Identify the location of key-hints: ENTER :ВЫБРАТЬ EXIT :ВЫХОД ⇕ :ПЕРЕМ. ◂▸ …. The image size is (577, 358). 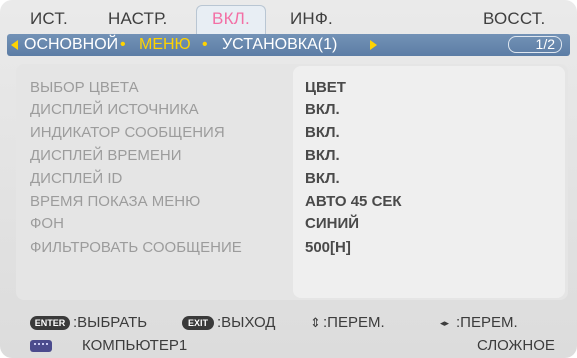
(288, 323).